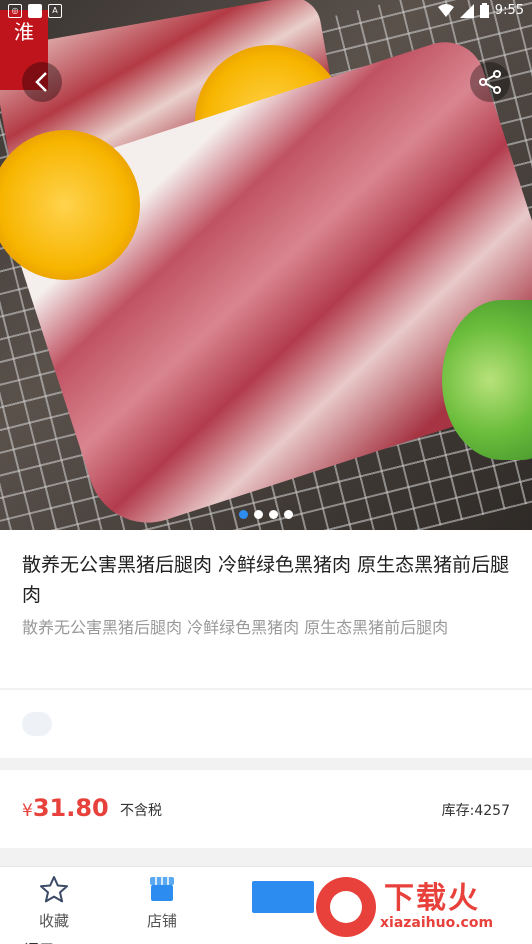 Image resolution: width=532 pixels, height=944 pixels. I want to click on wifi-icon, so click(445, 10).